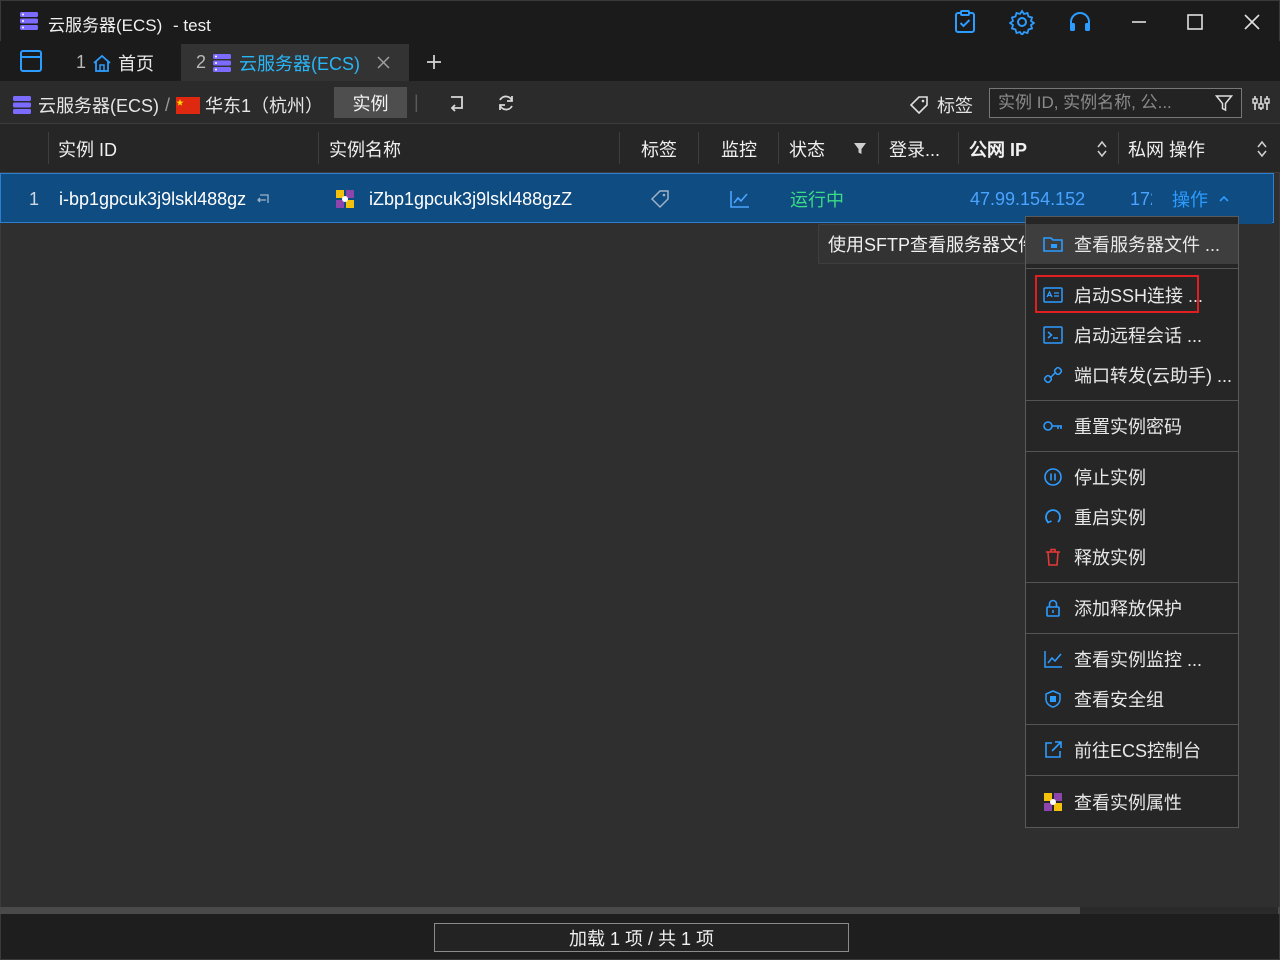 The width and height of the screenshot is (1280, 960). What do you see at coordinates (1053, 750) in the screenshot?
I see `external-link-icon` at bounding box center [1053, 750].